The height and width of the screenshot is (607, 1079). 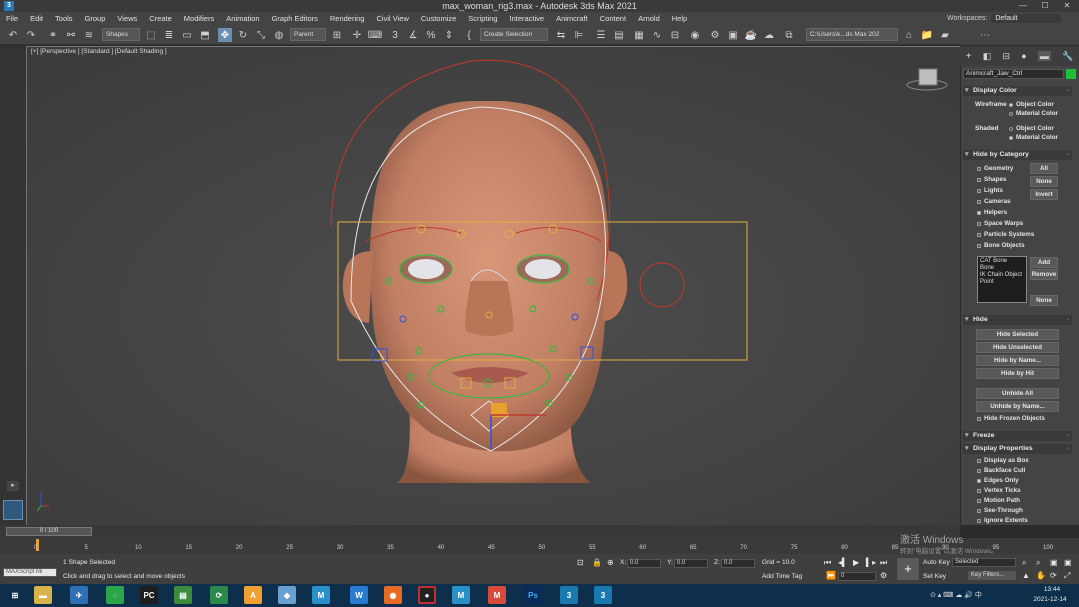 I want to click on menu-customize: Customize, so click(x=438, y=18).